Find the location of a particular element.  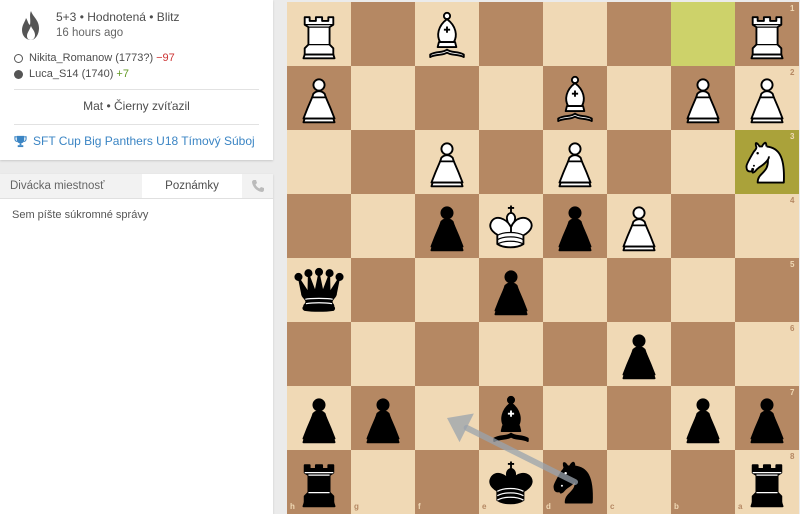

player-black-name: Luca_S14 (1740) is located at coordinates (71, 74).